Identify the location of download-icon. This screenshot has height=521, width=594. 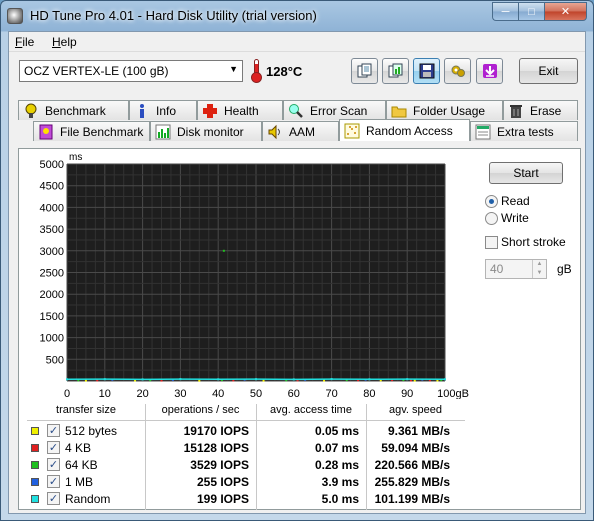
(489, 71).